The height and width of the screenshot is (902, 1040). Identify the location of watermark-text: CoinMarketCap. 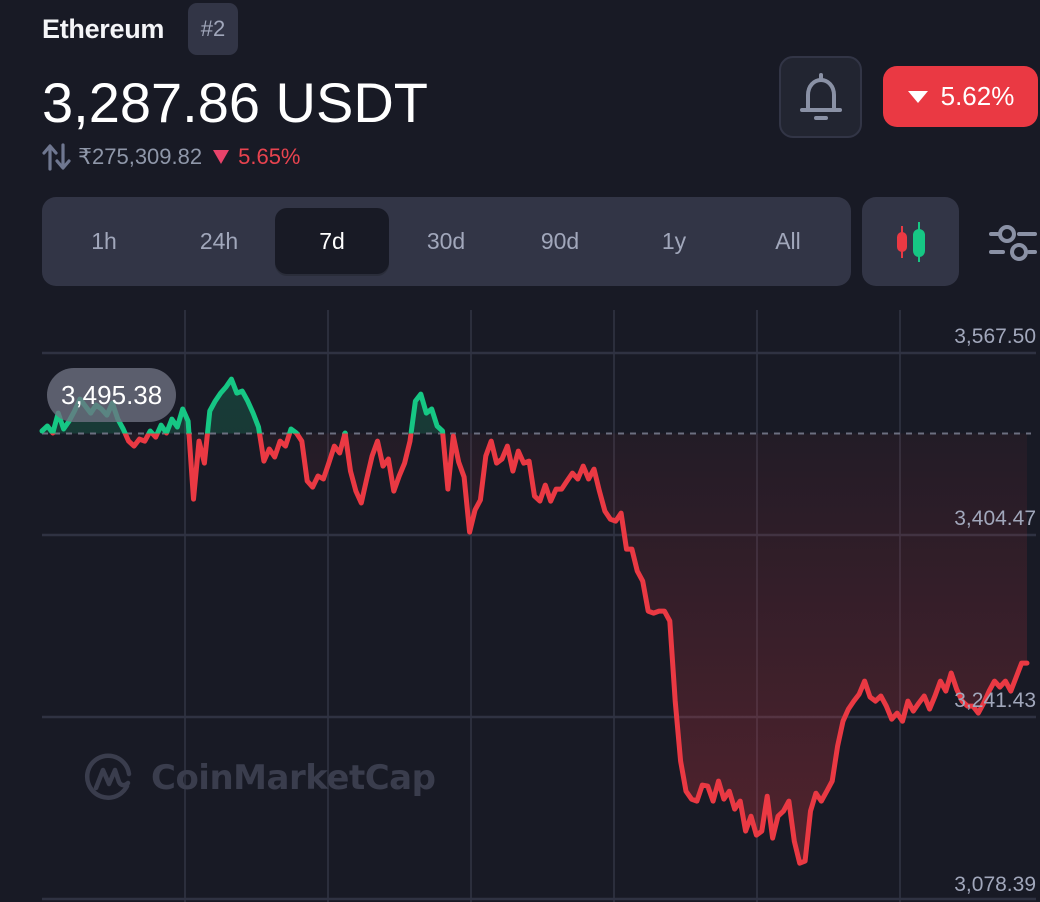
(293, 778).